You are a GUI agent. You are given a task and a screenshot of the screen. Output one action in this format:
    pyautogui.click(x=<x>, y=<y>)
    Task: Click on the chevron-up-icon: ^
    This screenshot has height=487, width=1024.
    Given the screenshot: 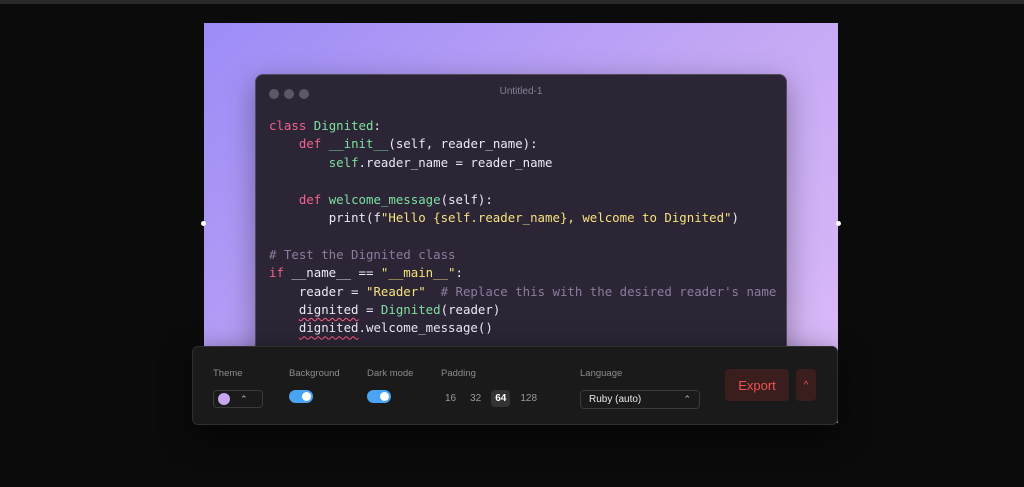 What is the action you would take?
    pyautogui.click(x=806, y=385)
    